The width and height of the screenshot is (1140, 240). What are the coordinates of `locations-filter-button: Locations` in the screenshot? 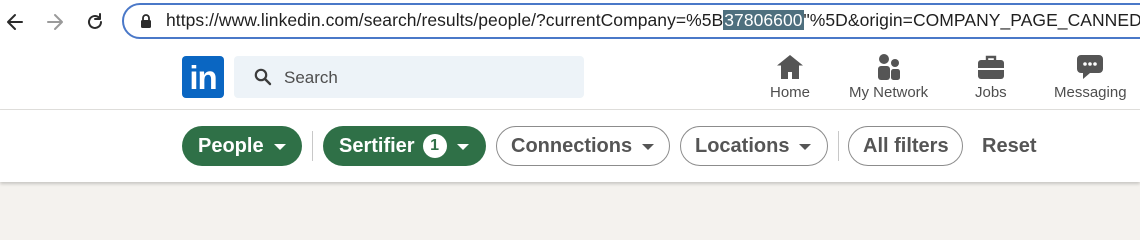 It's located at (754, 146).